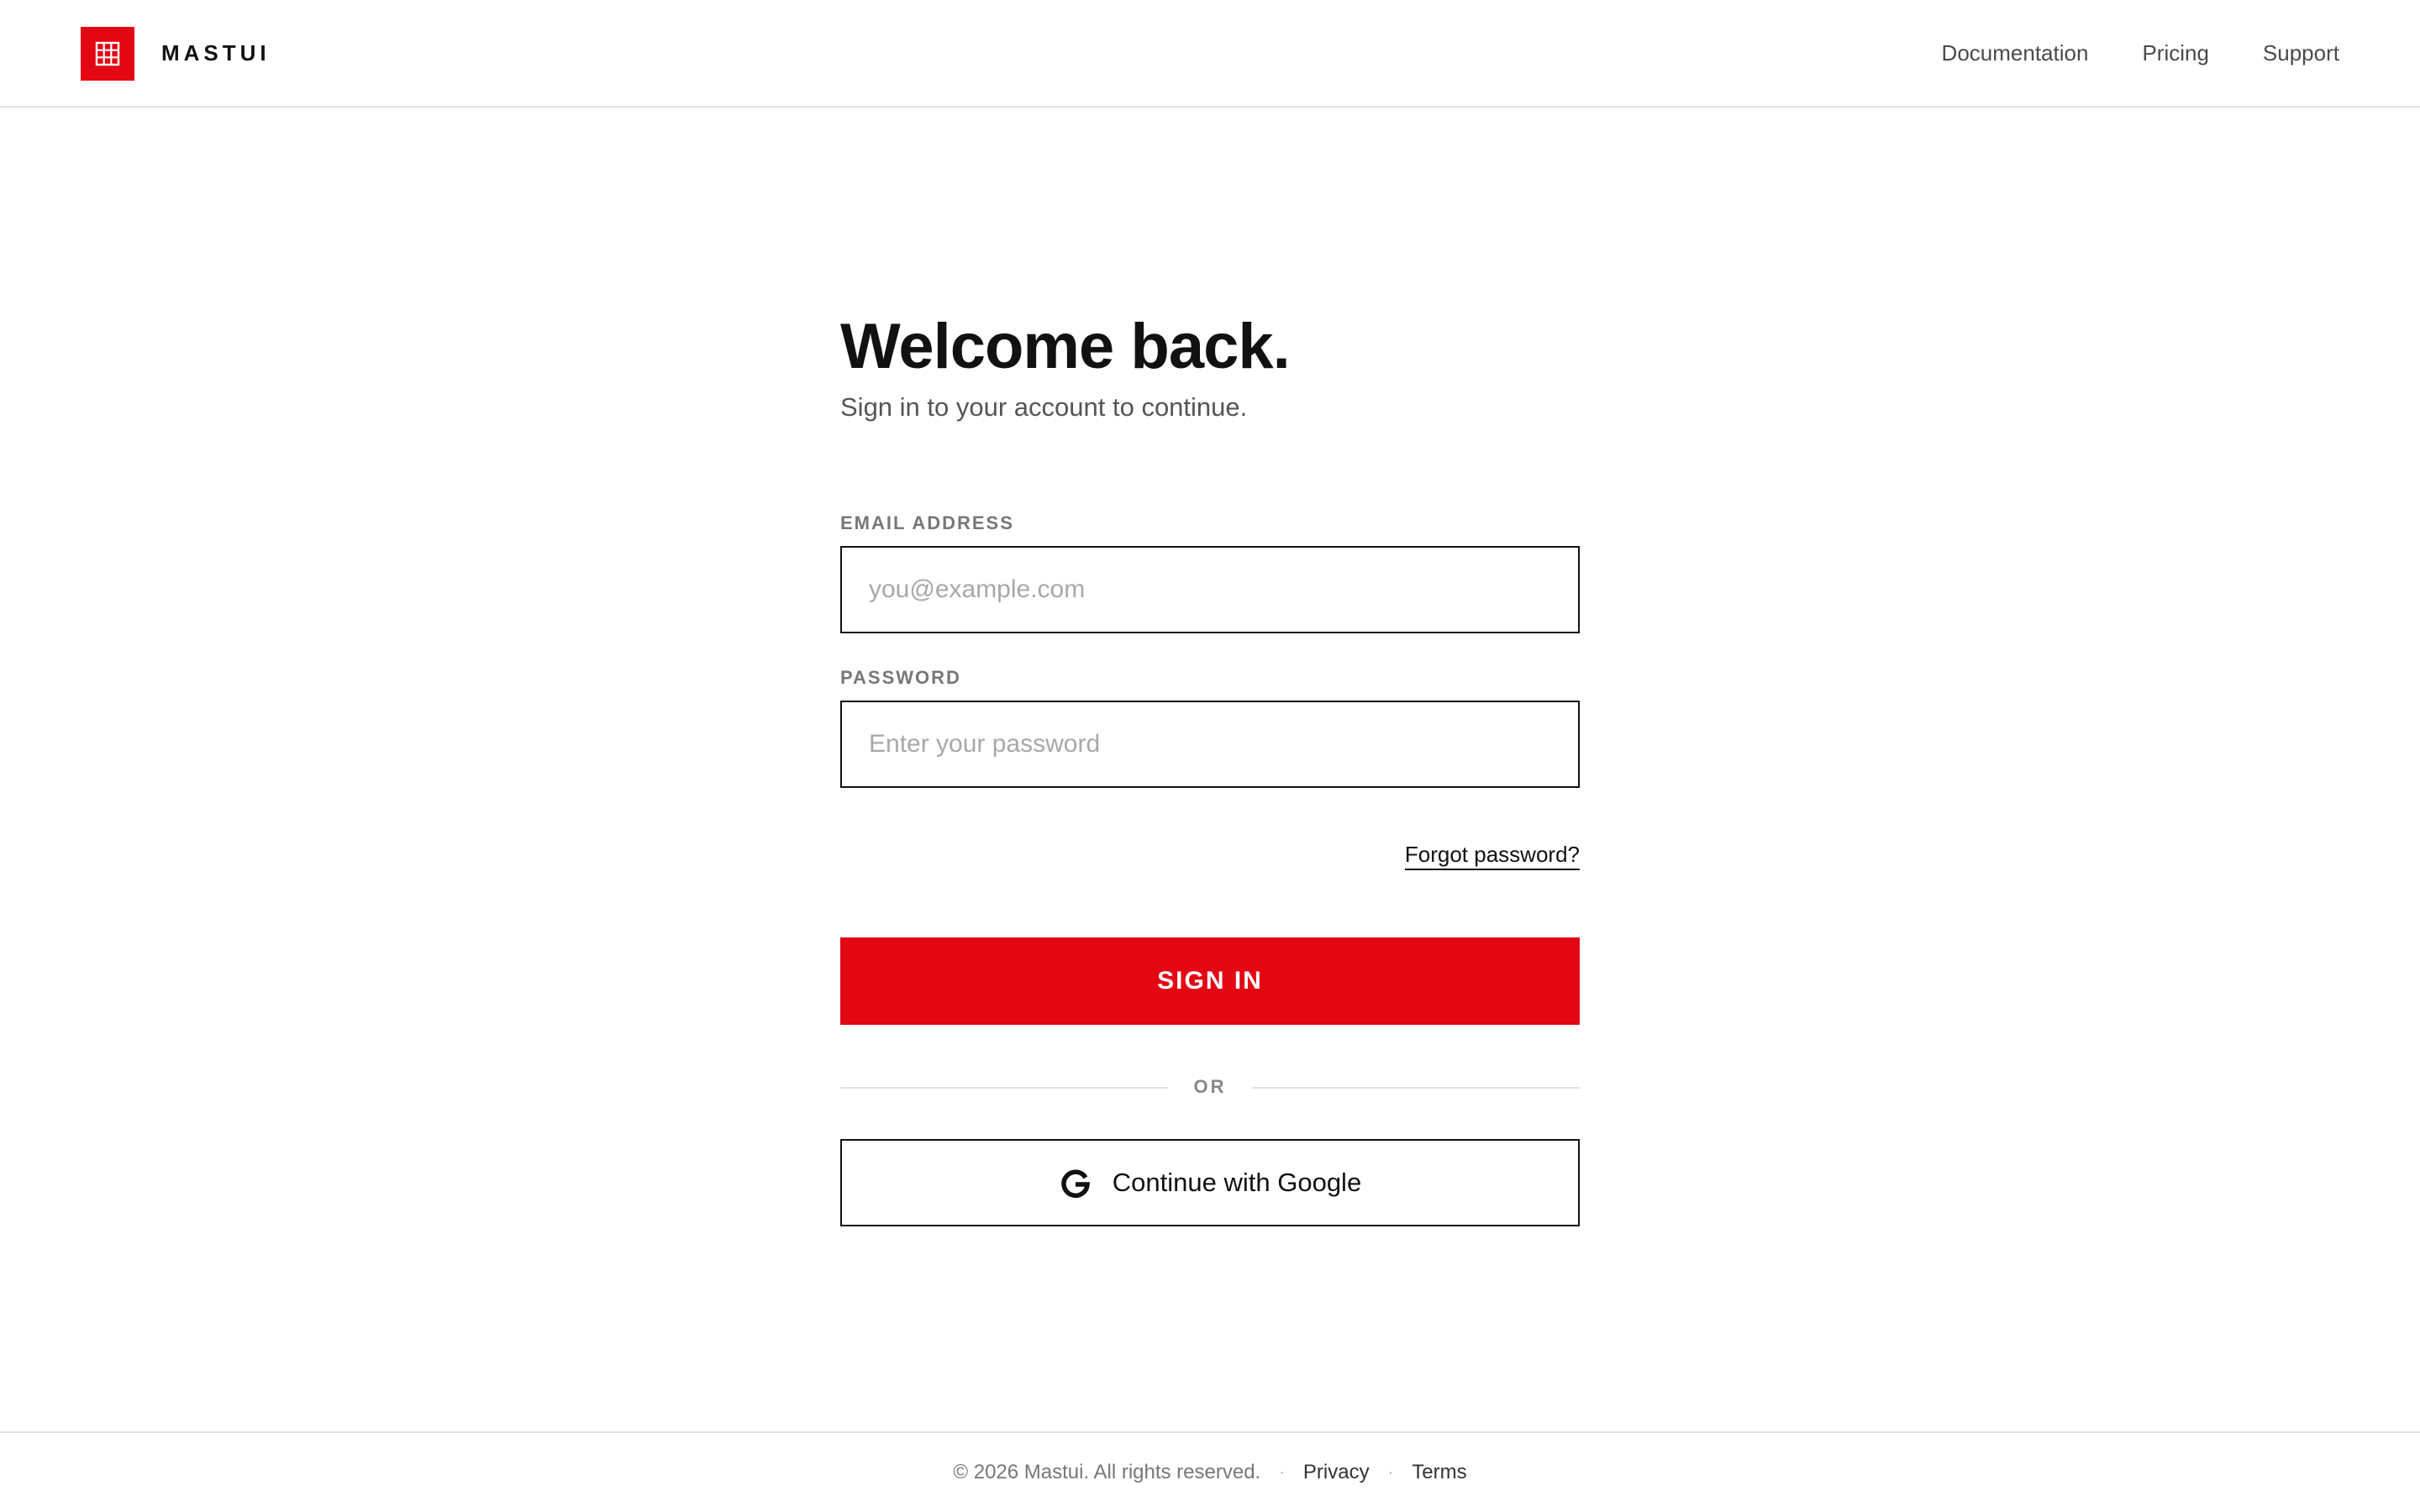 This screenshot has height=1512, width=2420. What do you see at coordinates (1107, 1472) in the screenshot?
I see `copyright-text: © 2026 Mastui. All rights reserved.` at bounding box center [1107, 1472].